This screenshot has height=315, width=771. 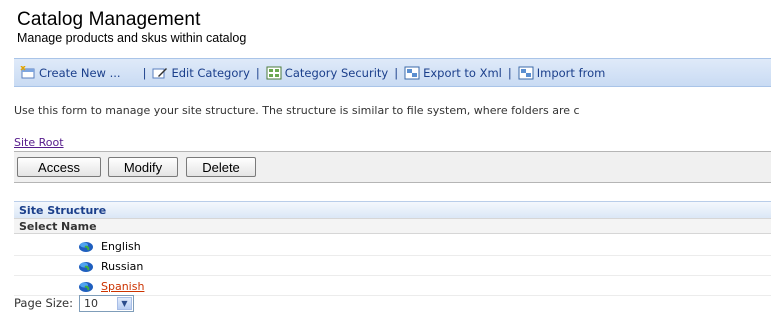 I want to click on access-button: Access, so click(x=59, y=167).